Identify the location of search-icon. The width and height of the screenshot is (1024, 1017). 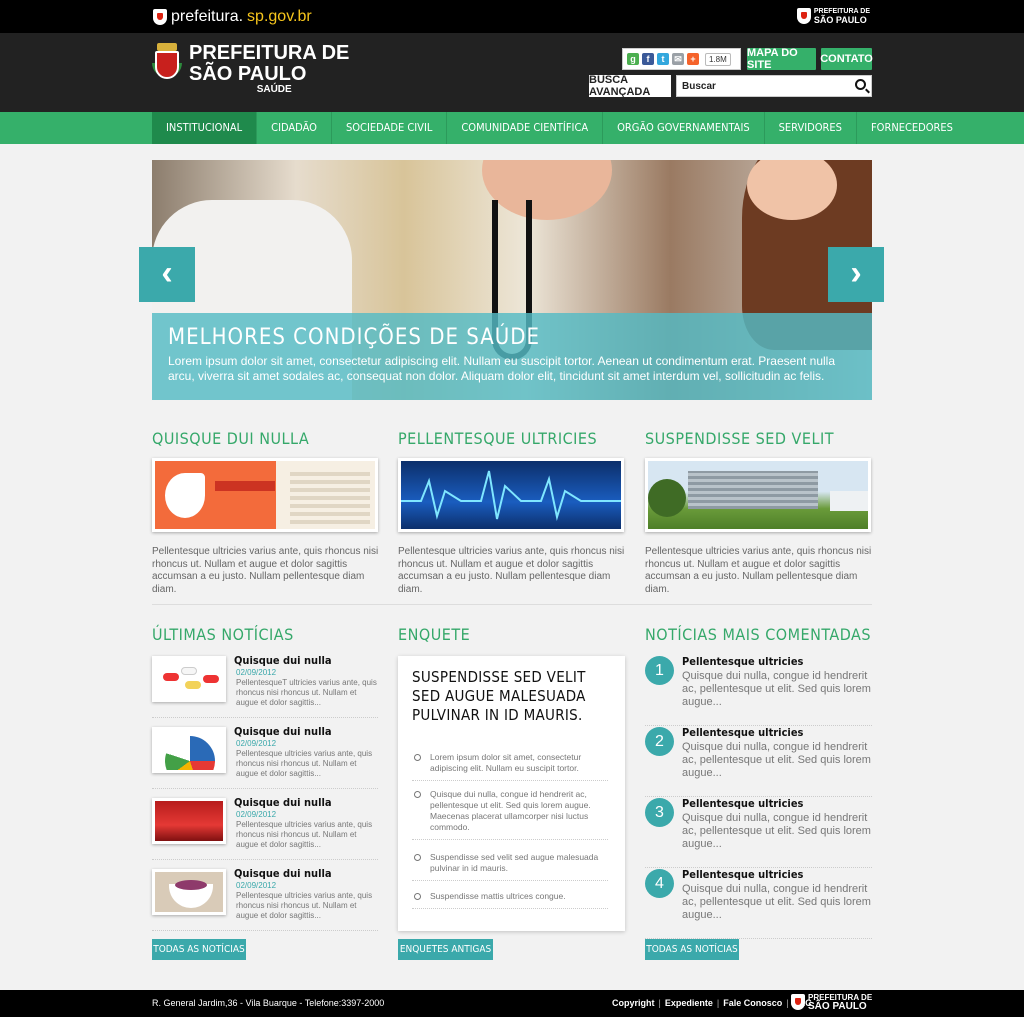
(860, 84).